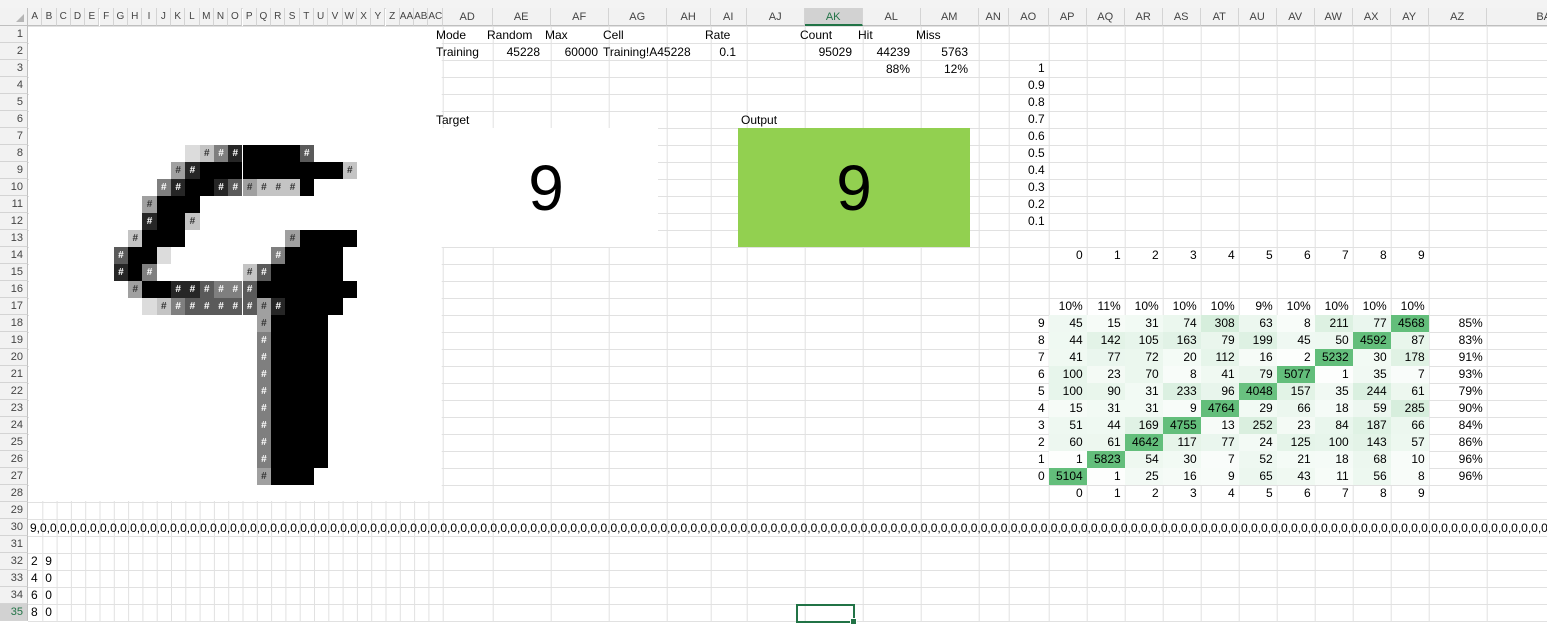 This screenshot has height=625, width=1547. I want to click on small-table-cell: 2, so click(34, 561).